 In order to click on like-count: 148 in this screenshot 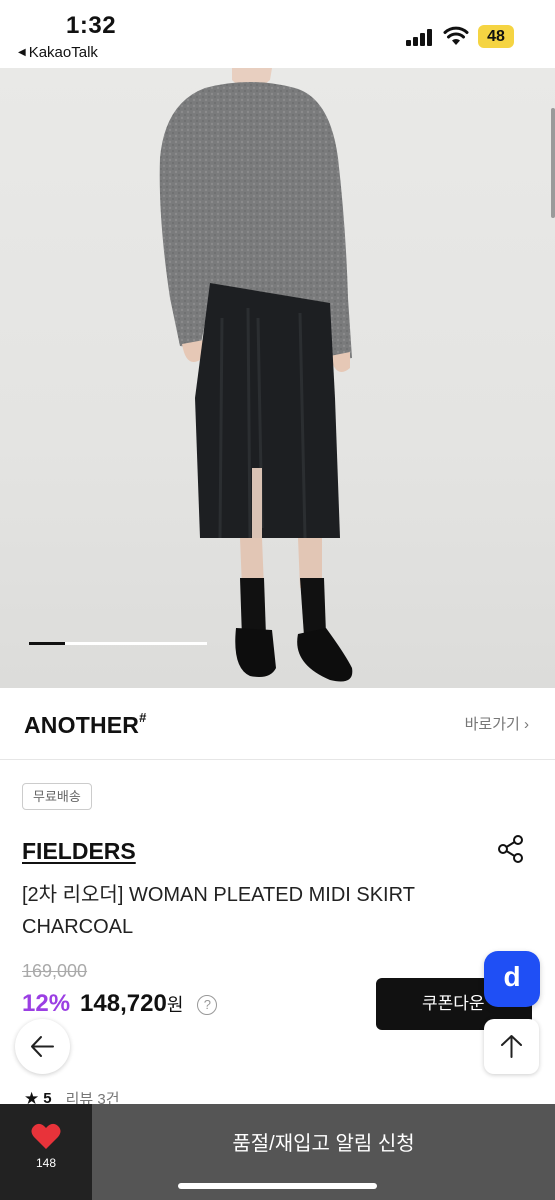, I will do `click(46, 1163)`.